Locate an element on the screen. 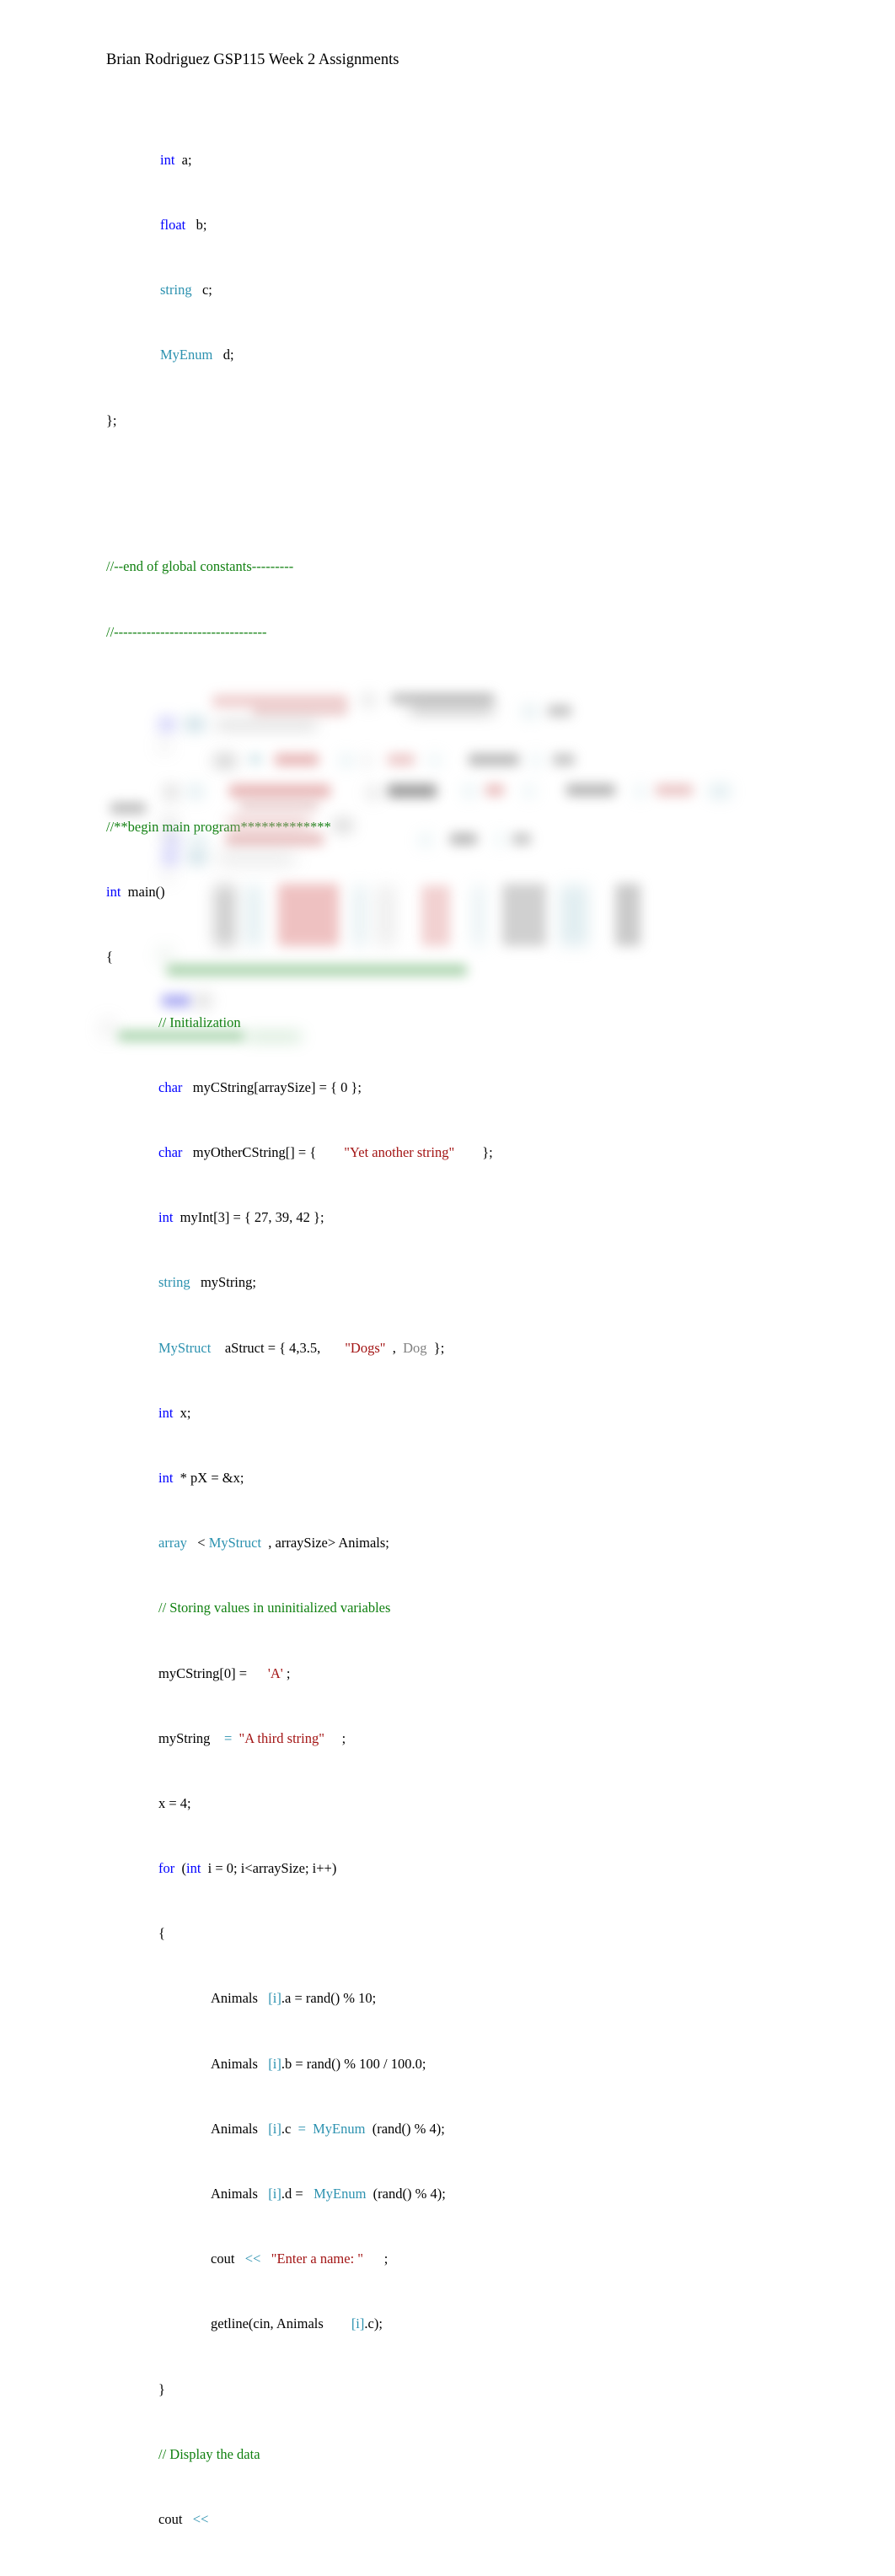  loop-body-0-pre: Animals is located at coordinates (240, 1999).